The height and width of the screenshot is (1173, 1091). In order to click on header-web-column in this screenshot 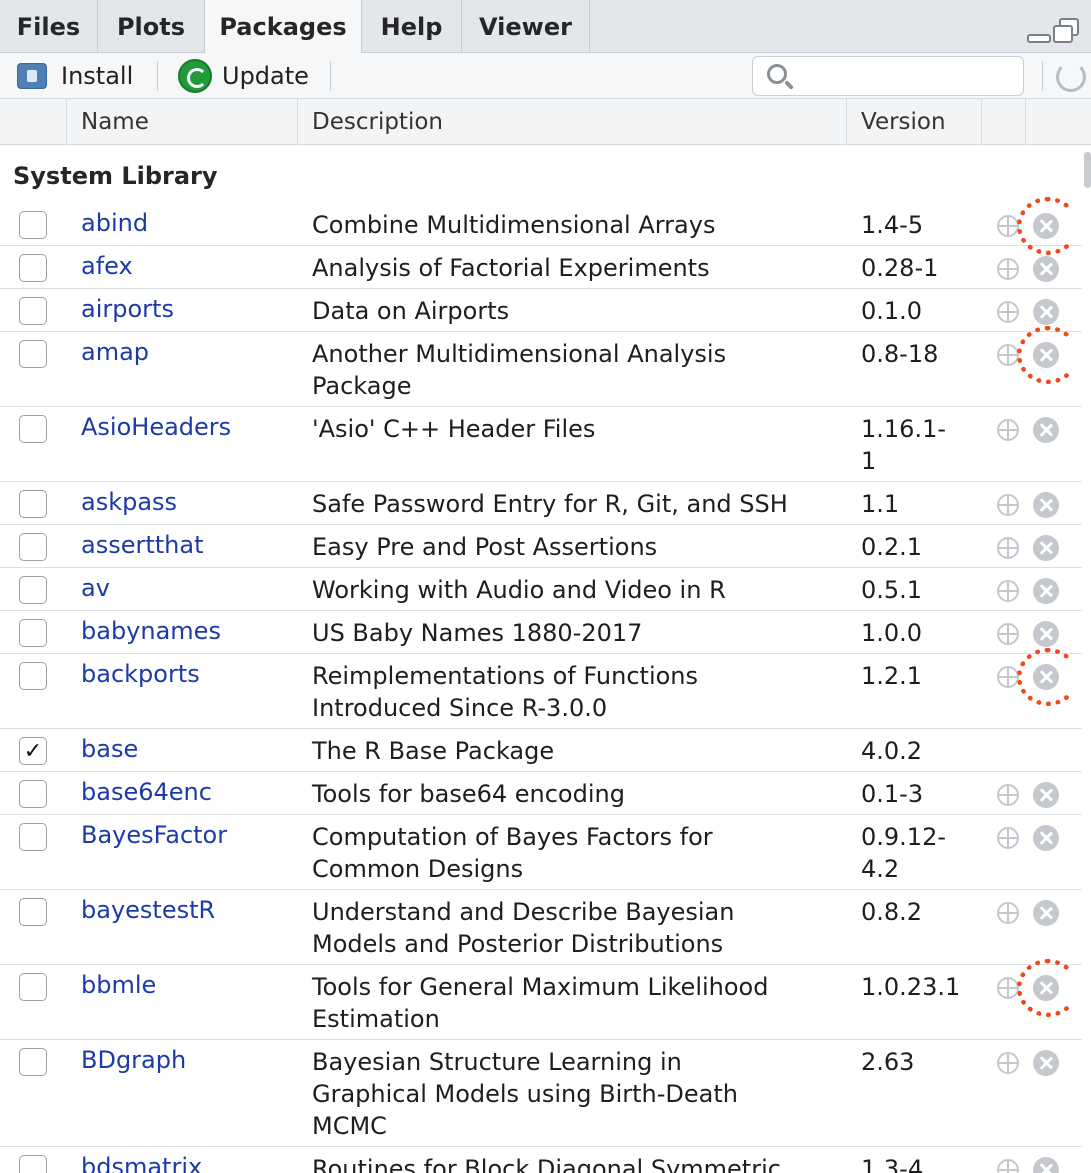, I will do `click(1004, 122)`.